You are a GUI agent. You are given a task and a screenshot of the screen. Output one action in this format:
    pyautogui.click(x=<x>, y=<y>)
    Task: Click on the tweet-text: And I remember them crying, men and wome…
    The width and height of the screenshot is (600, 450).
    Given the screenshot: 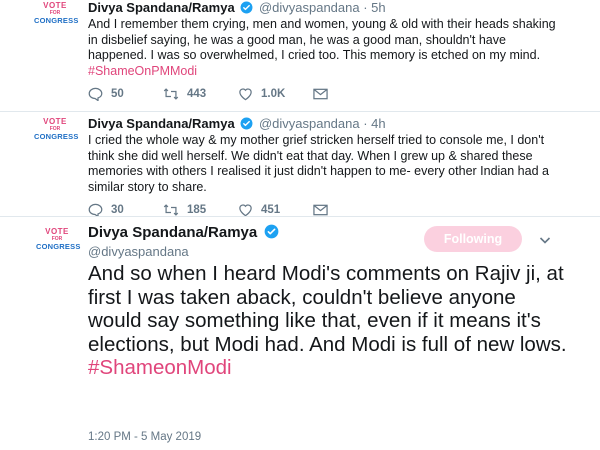 What is the action you would take?
    pyautogui.click(x=327, y=48)
    